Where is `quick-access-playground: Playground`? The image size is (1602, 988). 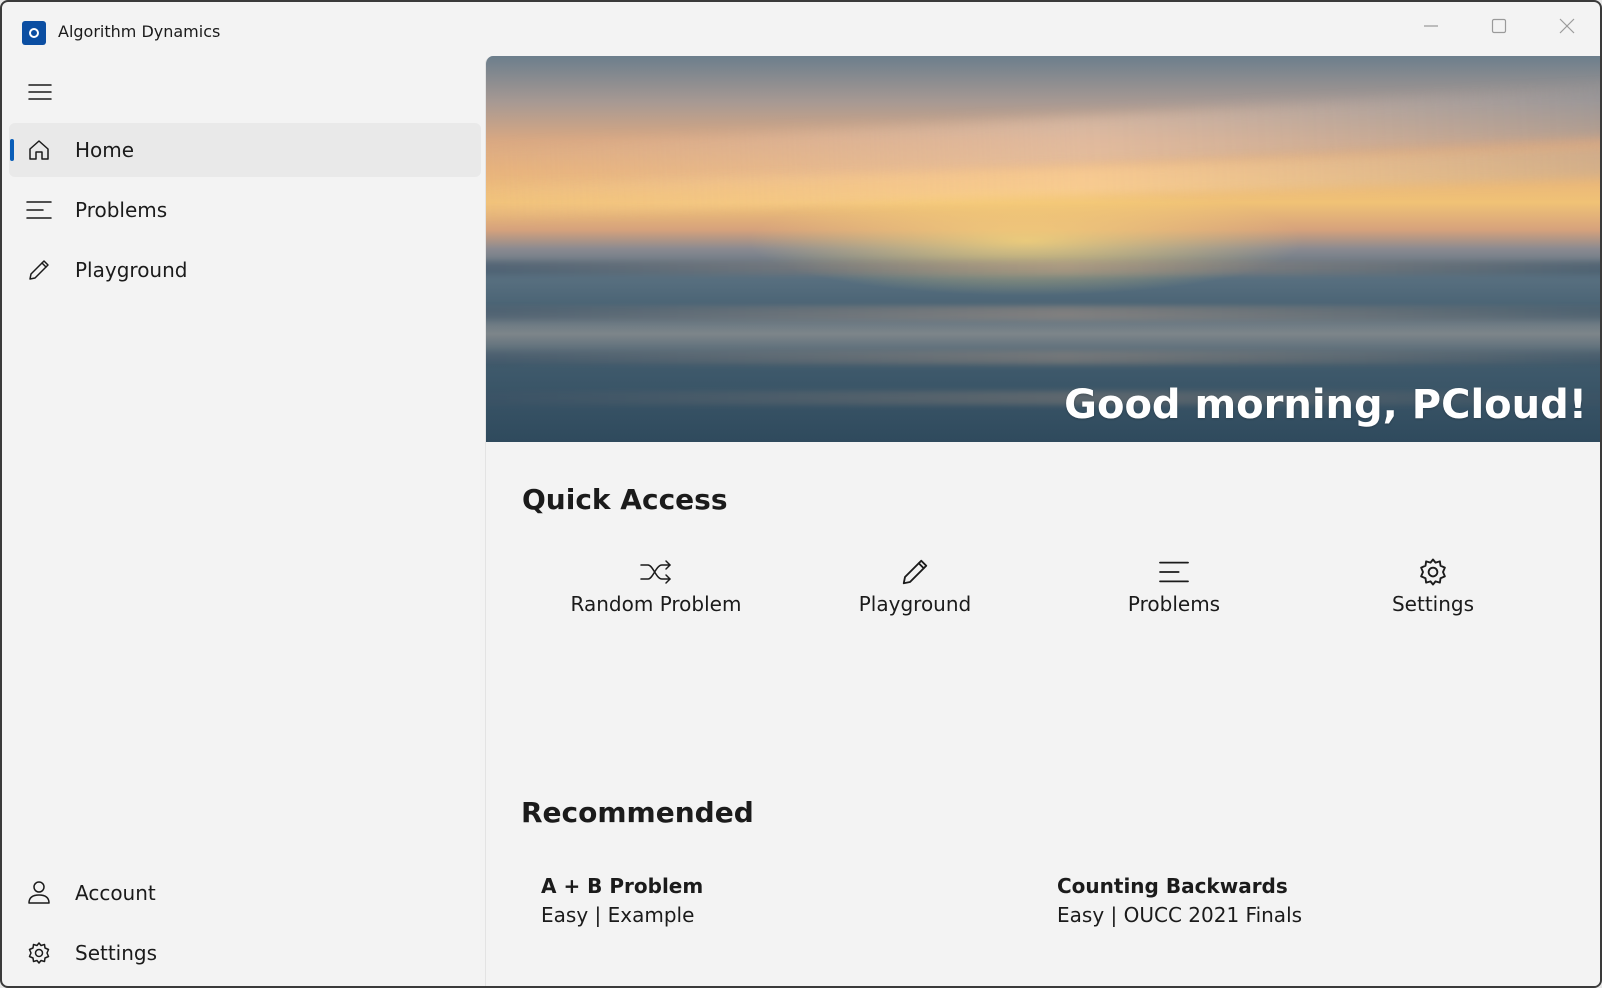
quick-access-playground: Playground is located at coordinates (915, 596).